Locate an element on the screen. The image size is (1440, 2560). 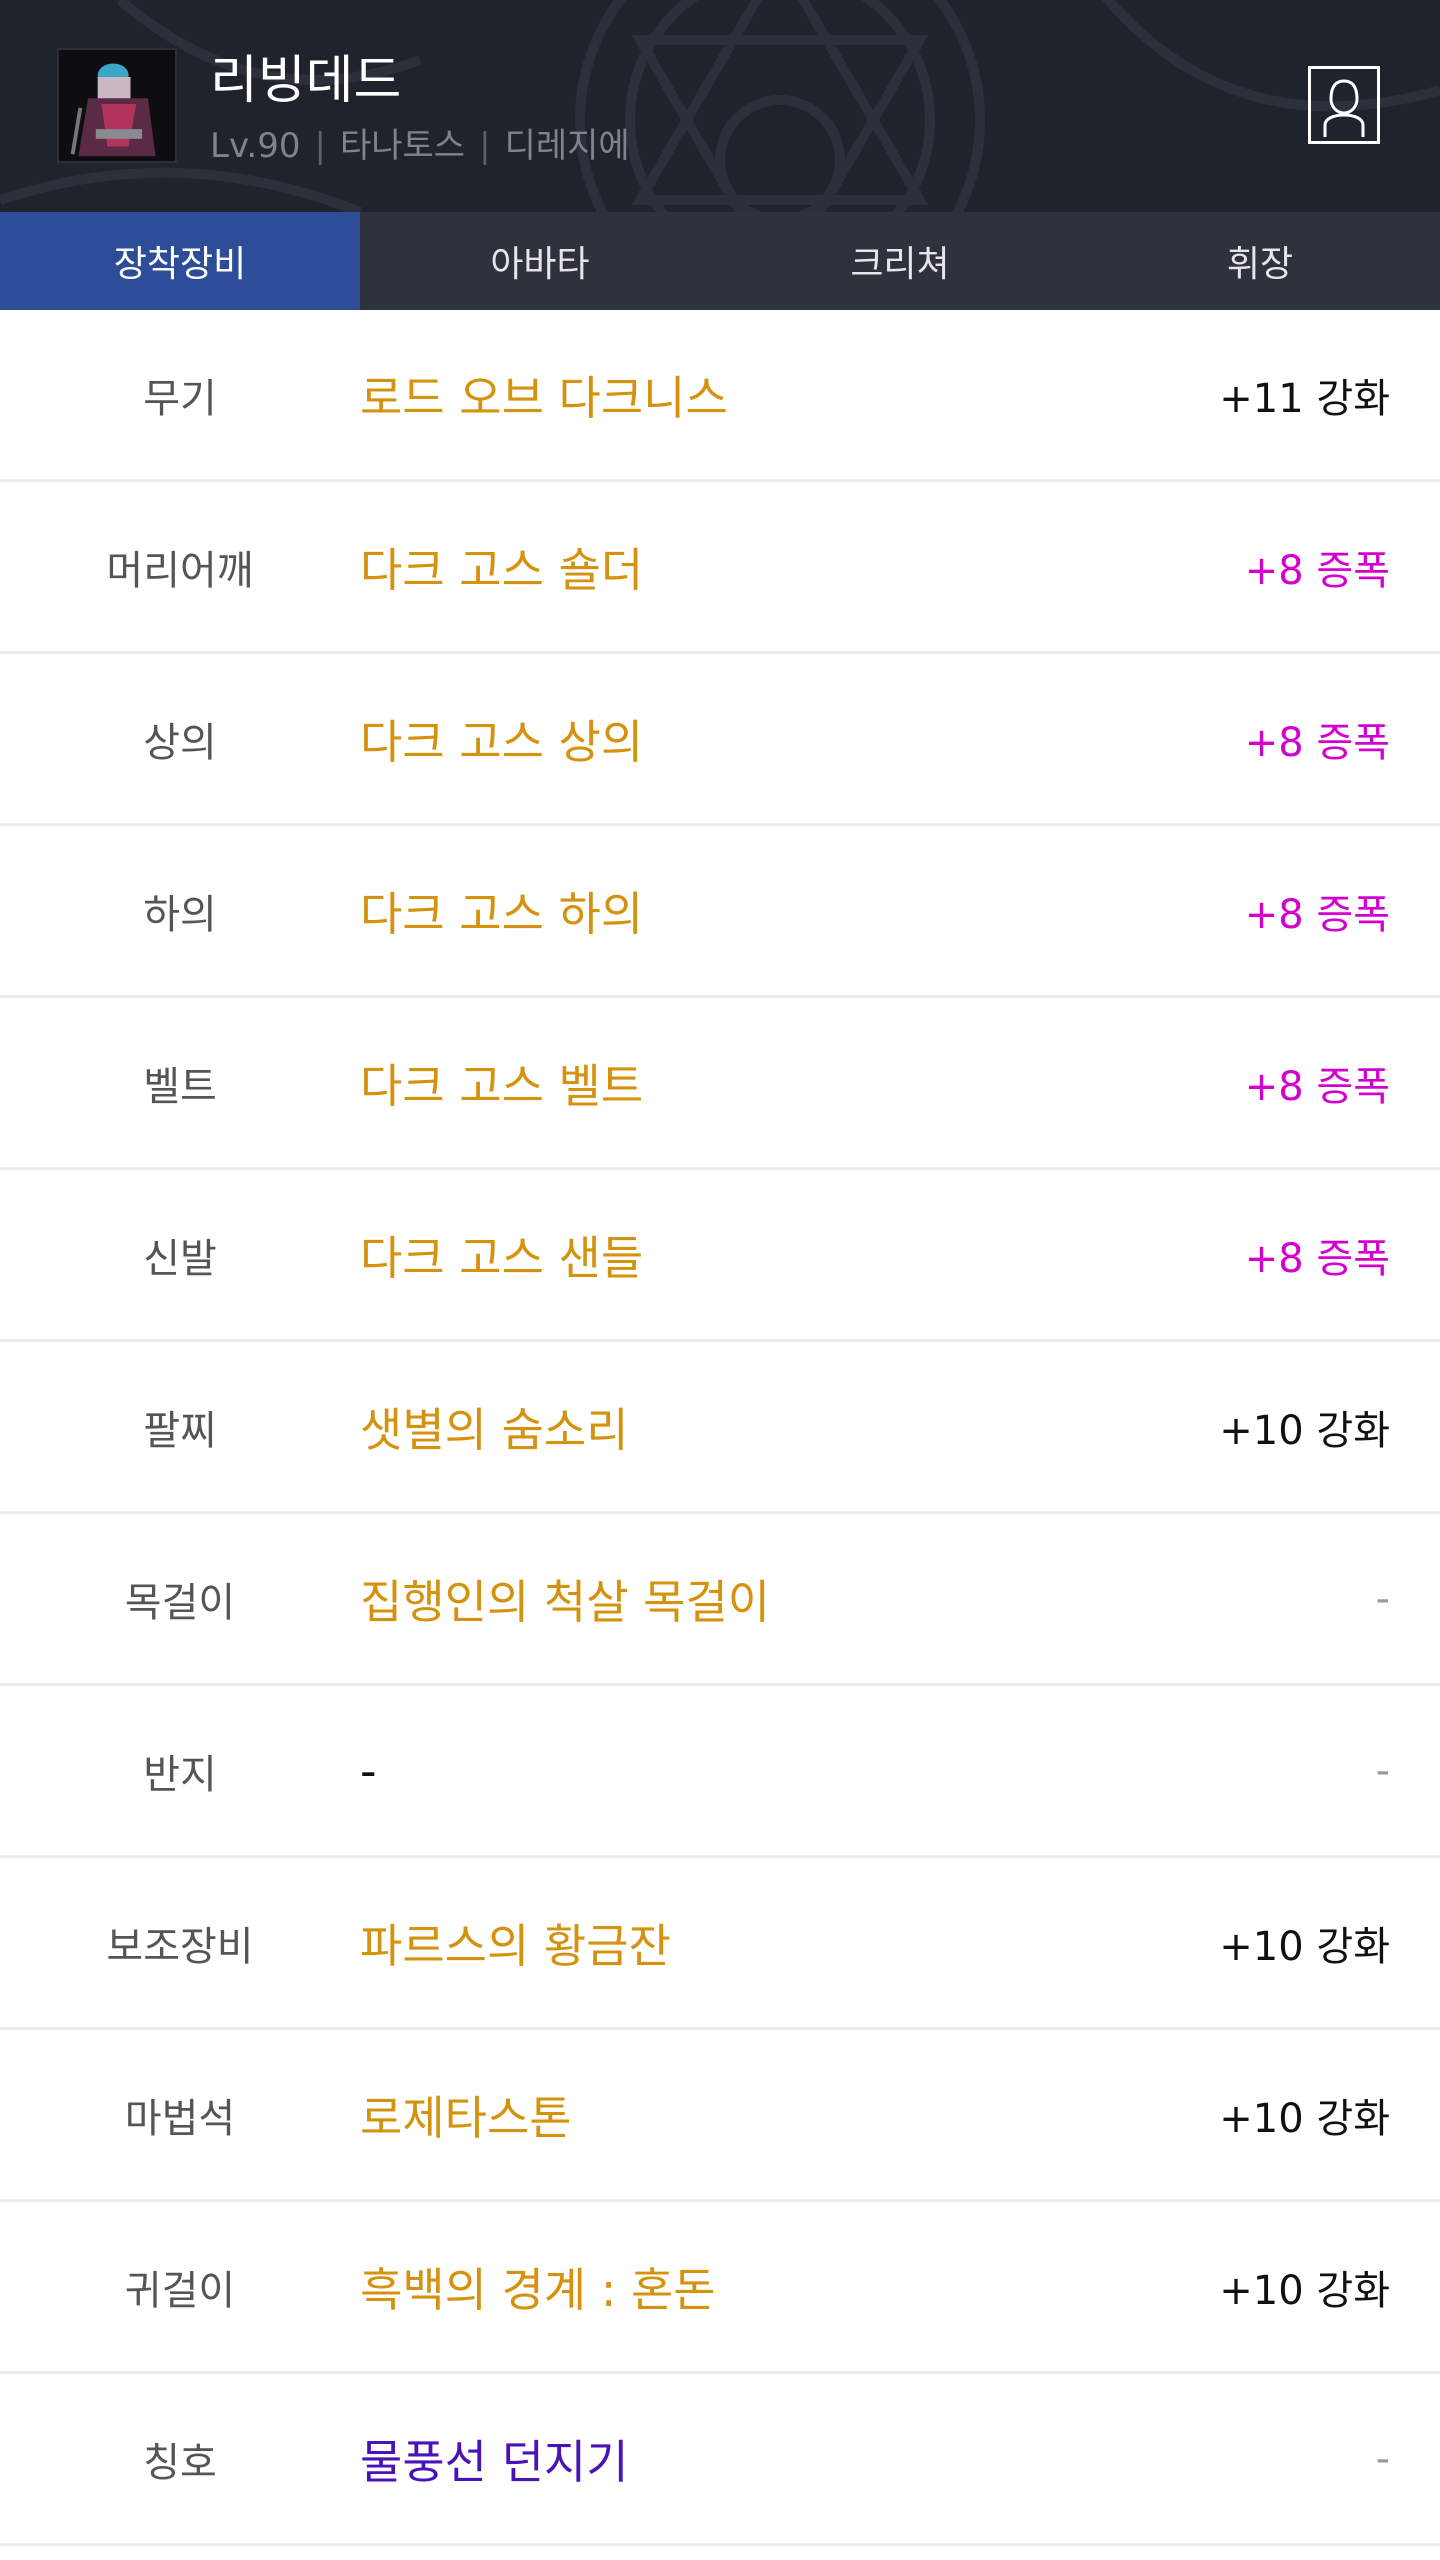
character-meta: Lv.90 | 타나토스 | 디레지에 is located at coordinates (420, 142).